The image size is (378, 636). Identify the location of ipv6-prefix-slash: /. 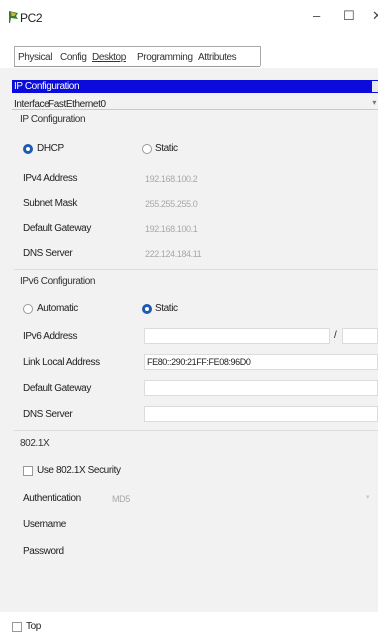
(335, 335).